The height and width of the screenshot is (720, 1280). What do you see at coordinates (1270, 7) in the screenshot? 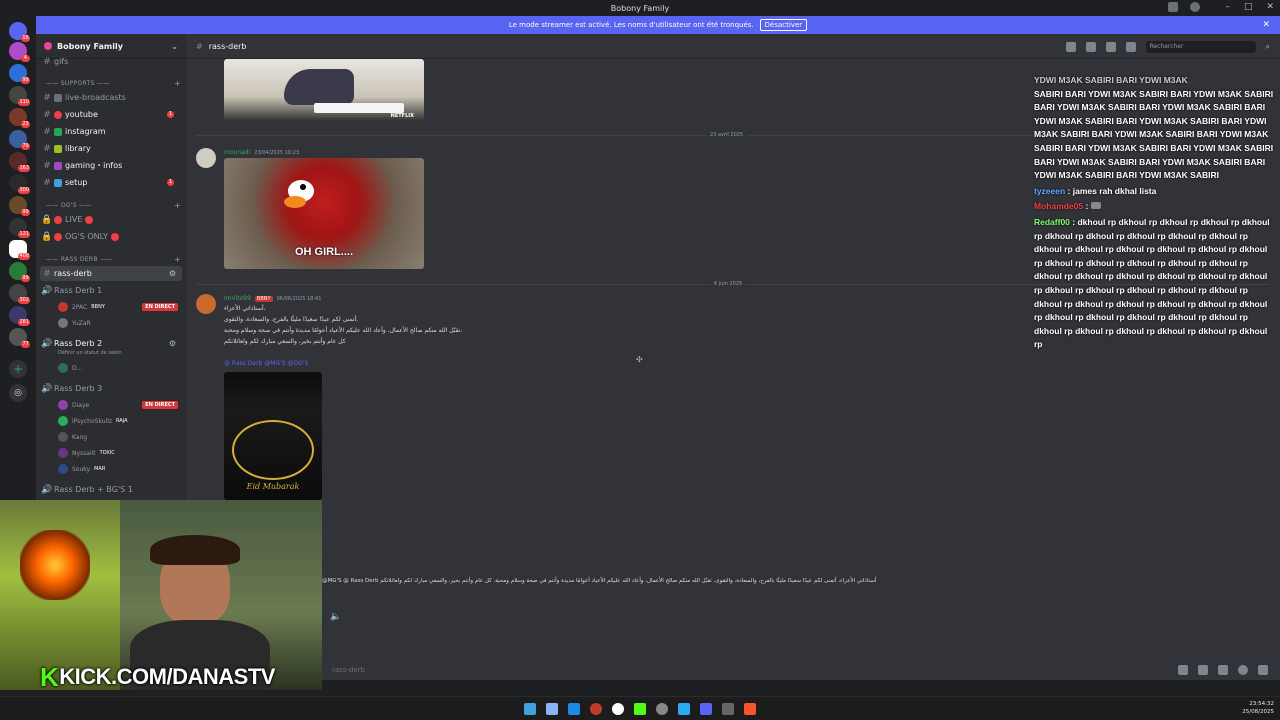
I see `close-window-icon: ✕` at bounding box center [1270, 7].